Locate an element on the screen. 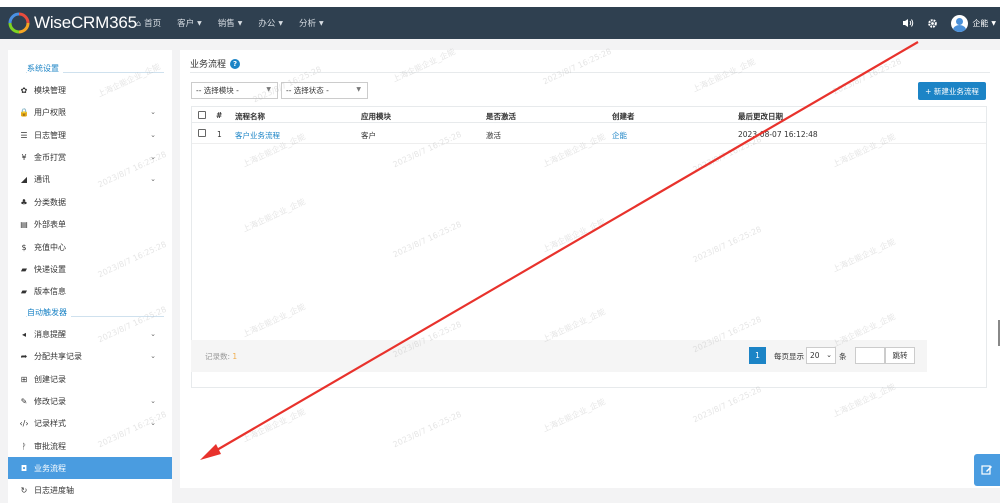 The image size is (1000, 503). sidebar-item: ¥ 金币打赏 ⌄ is located at coordinates (90, 157).